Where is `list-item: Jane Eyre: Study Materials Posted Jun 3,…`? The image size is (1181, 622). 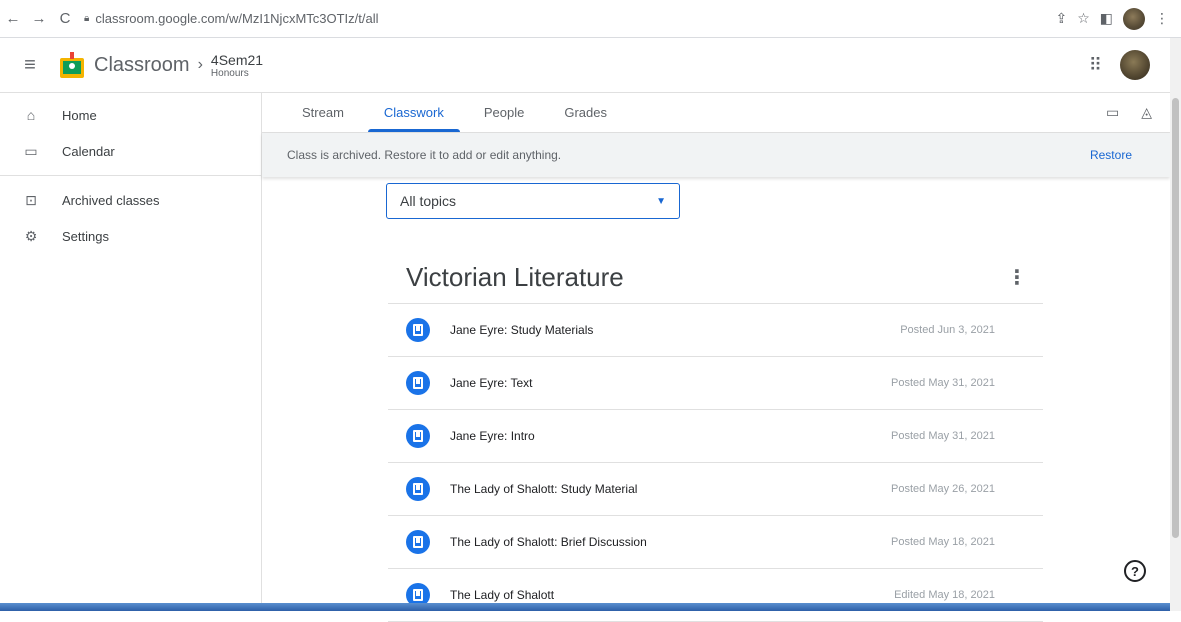 list-item: Jane Eyre: Study Materials Posted Jun 3,… is located at coordinates (715, 330).